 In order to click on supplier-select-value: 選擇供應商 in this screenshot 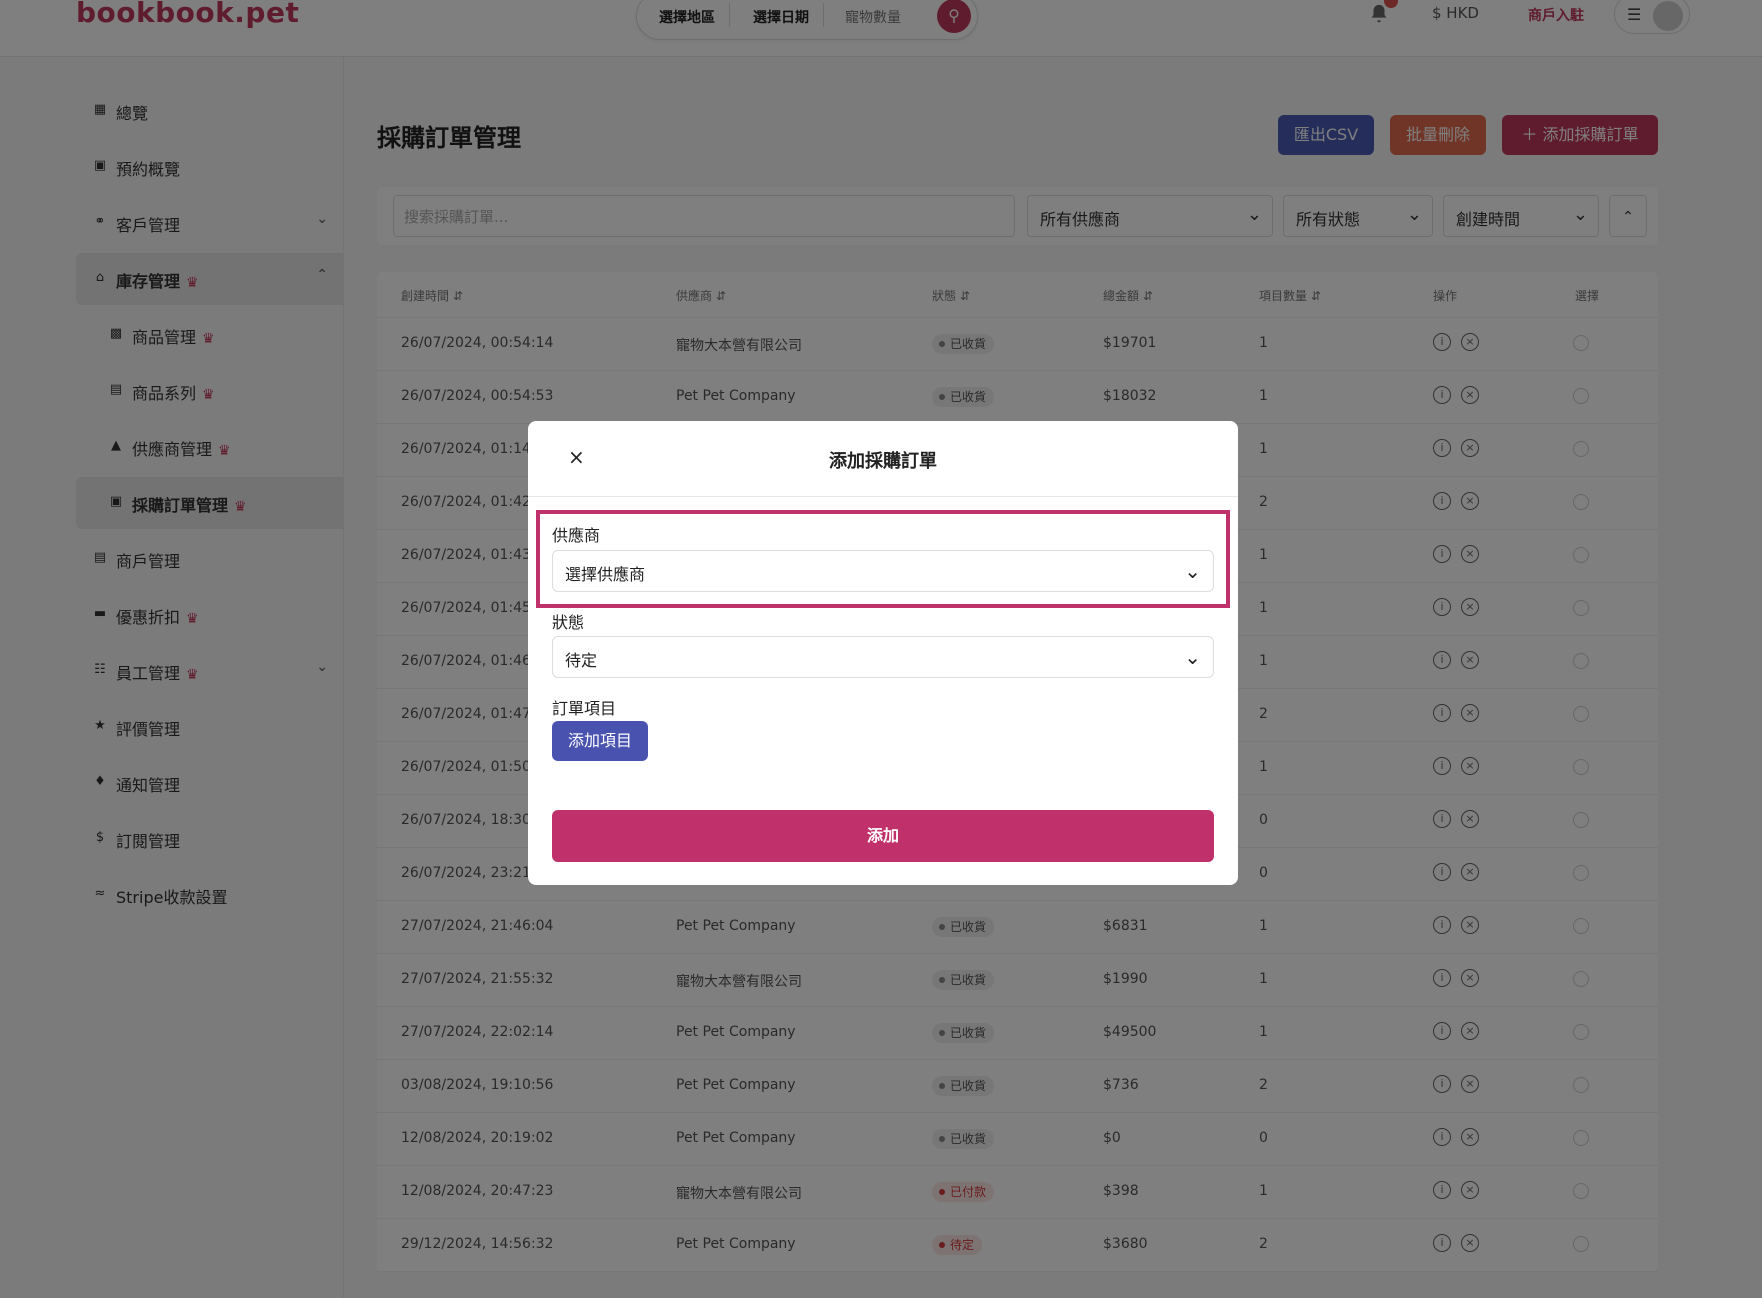, I will do `click(605, 574)`.